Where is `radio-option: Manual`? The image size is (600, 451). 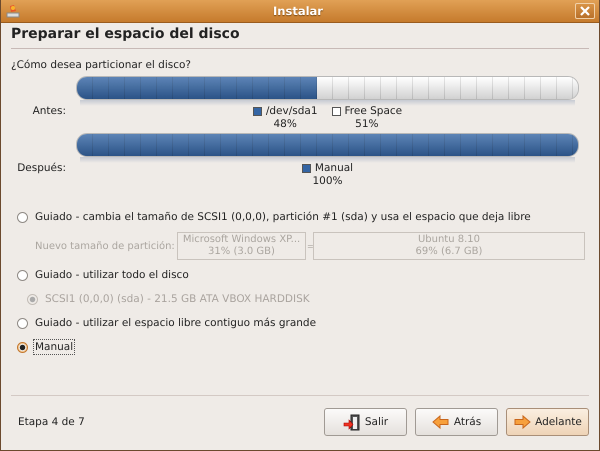
radio-option: Manual is located at coordinates (45, 347).